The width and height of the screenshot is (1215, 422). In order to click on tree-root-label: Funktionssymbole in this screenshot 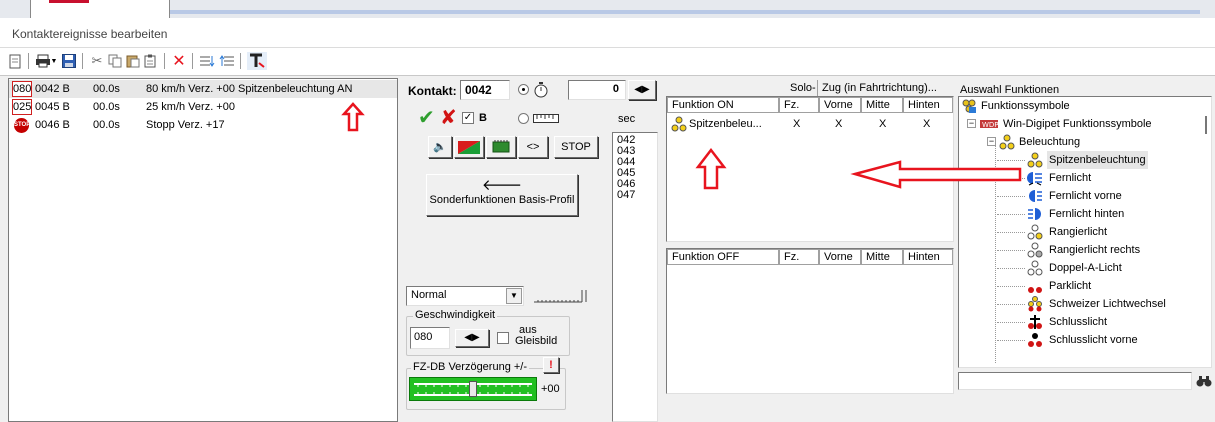, I will do `click(1025, 106)`.